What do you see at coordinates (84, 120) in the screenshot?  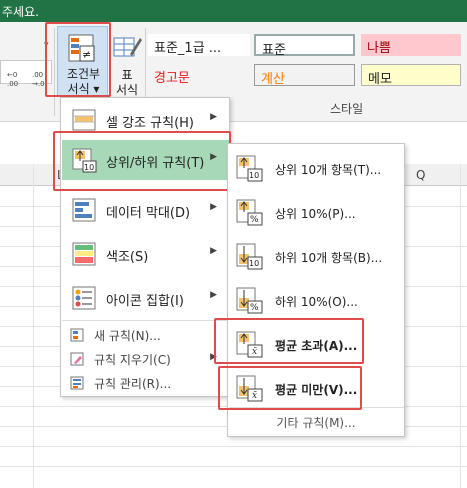 I see `highlight-cells-icon` at bounding box center [84, 120].